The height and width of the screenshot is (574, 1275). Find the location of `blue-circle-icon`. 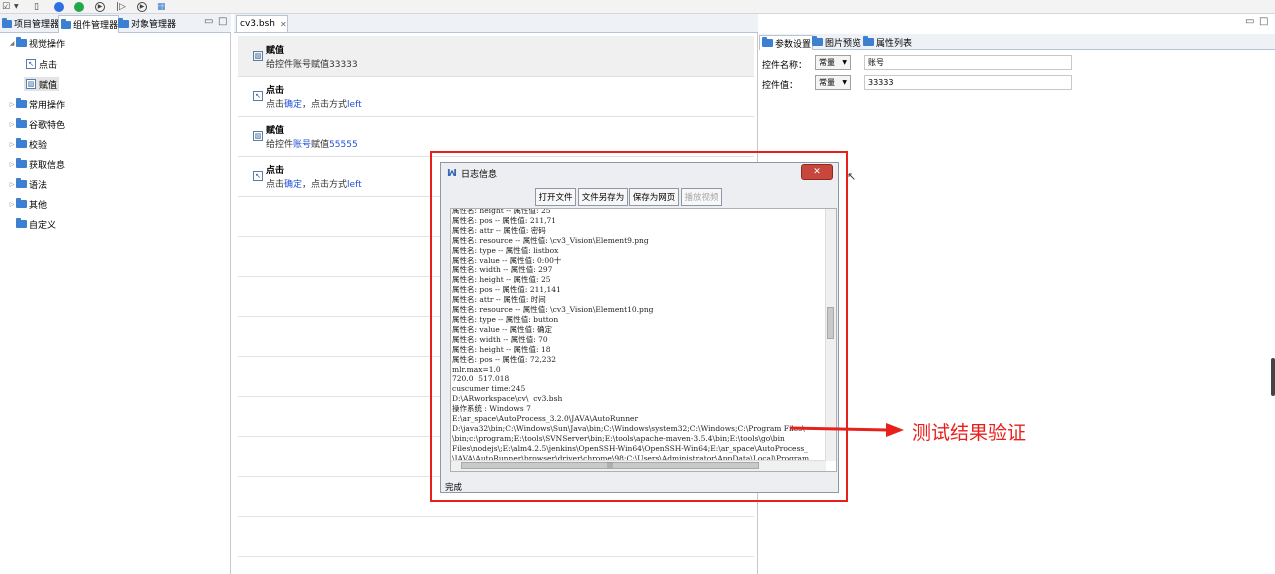

blue-circle-icon is located at coordinates (59, 7).